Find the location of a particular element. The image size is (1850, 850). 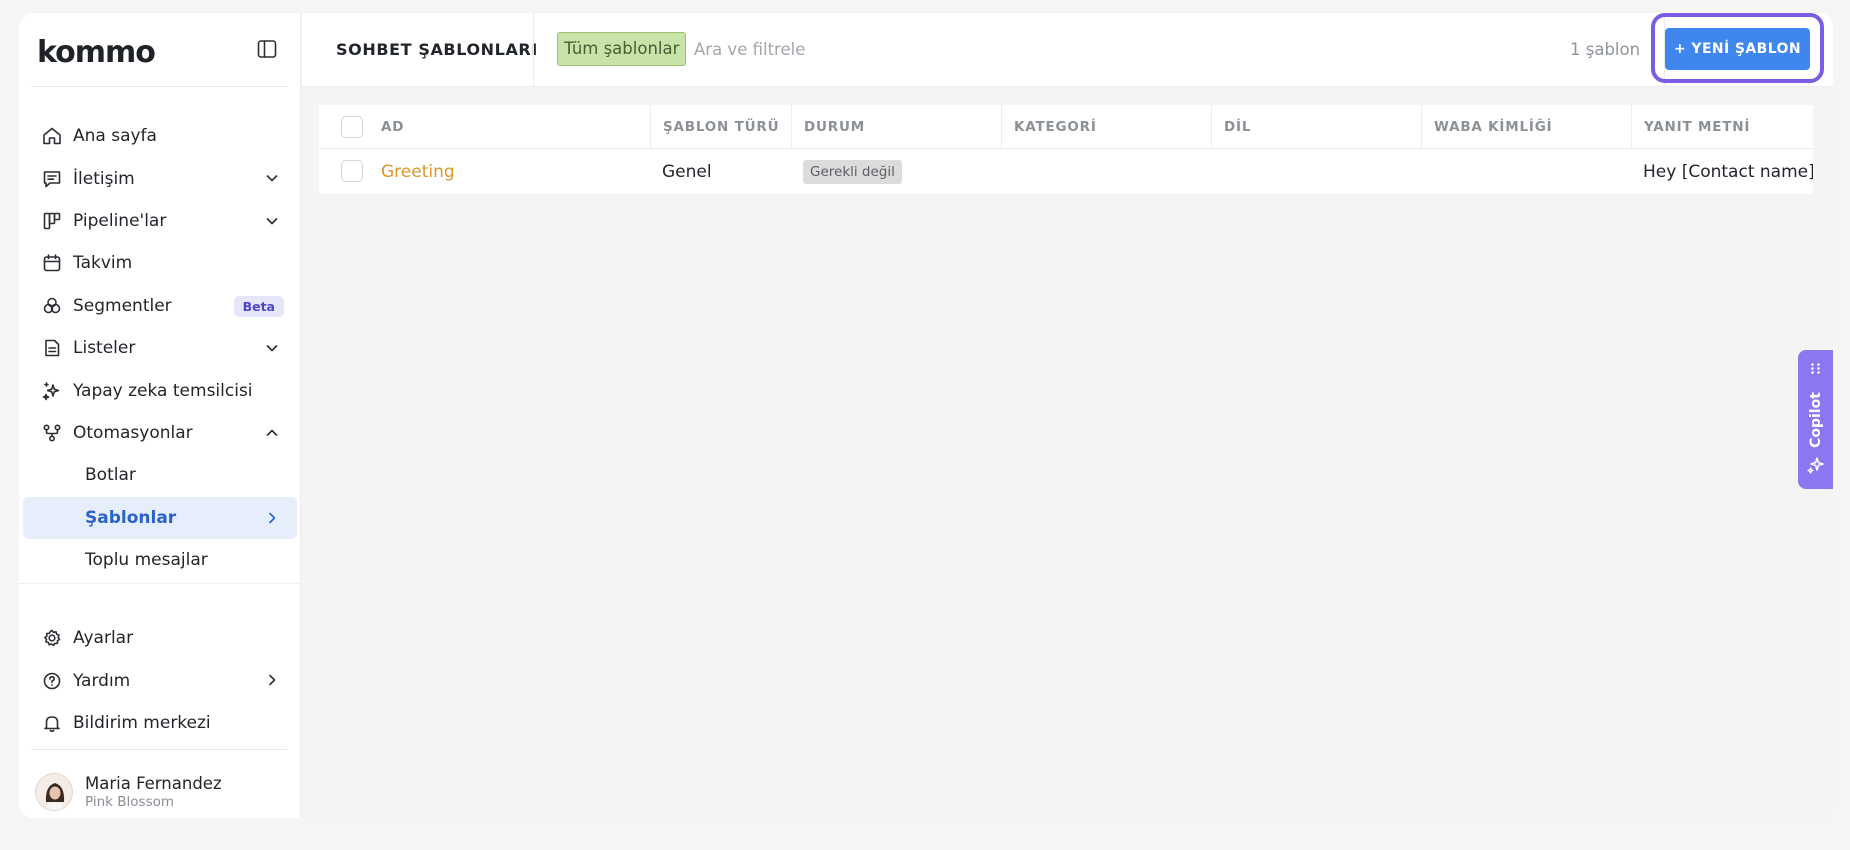

cell-language is located at coordinates (1316, 171).